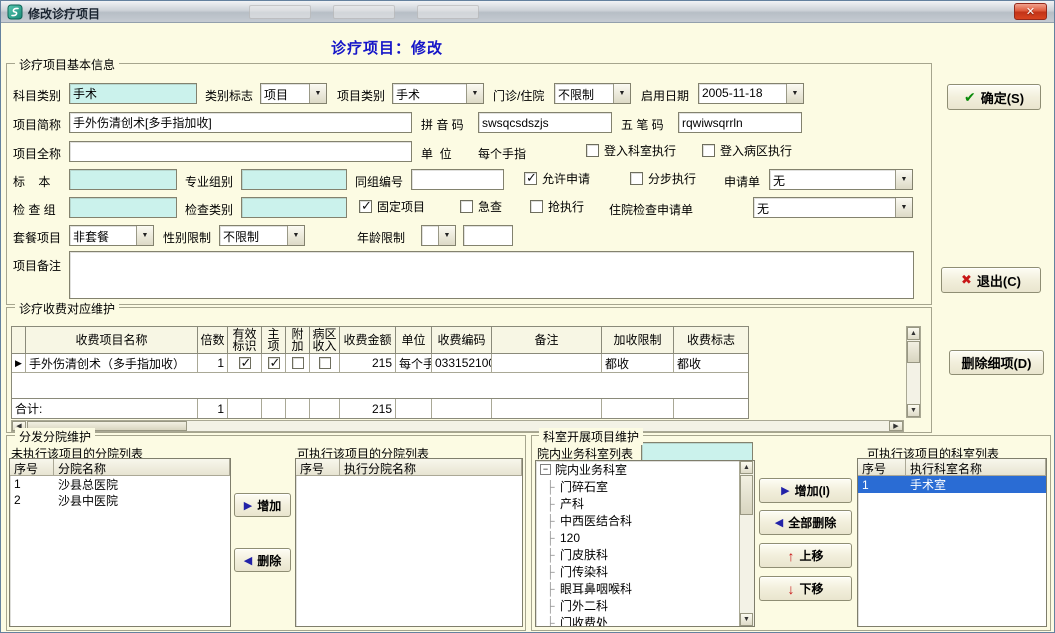  Describe the element at coordinates (1030, 11) in the screenshot. I see `close-button: ✕` at that location.